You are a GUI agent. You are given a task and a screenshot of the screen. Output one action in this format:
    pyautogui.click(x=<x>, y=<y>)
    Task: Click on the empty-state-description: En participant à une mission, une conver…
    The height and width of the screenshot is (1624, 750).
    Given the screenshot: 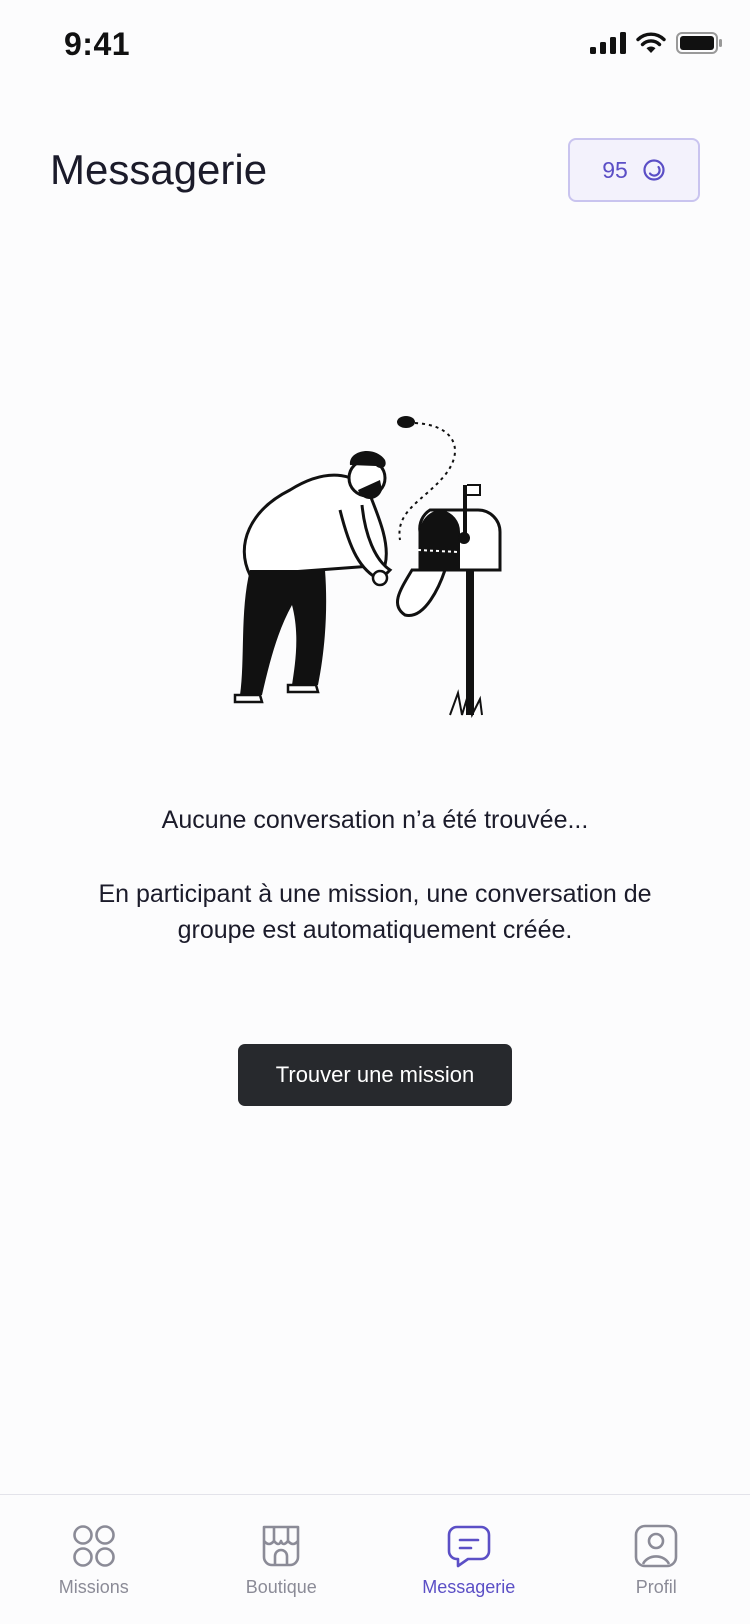 What is the action you would take?
    pyautogui.click(x=375, y=912)
    